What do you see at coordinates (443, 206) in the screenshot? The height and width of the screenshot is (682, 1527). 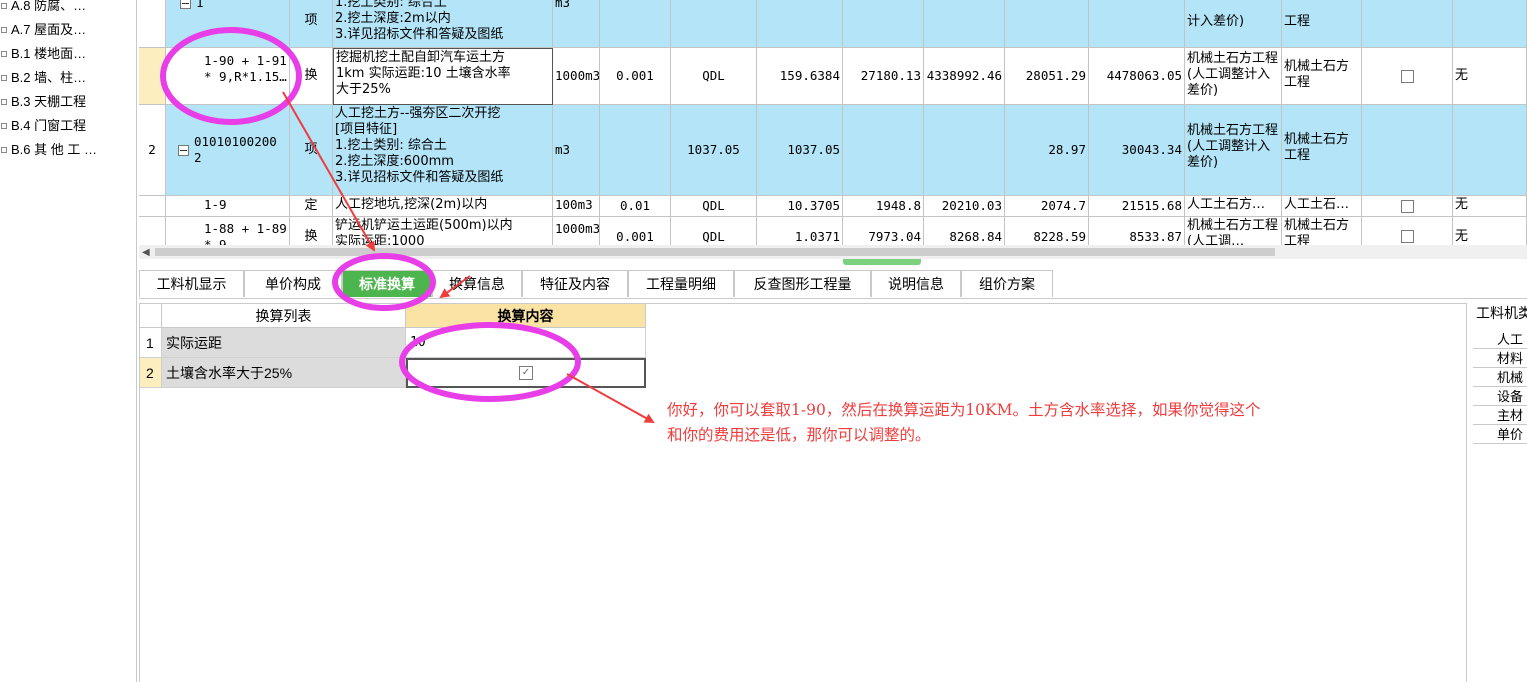 I see `desc-cell: 人工挖地坑,挖深(2m)以内` at bounding box center [443, 206].